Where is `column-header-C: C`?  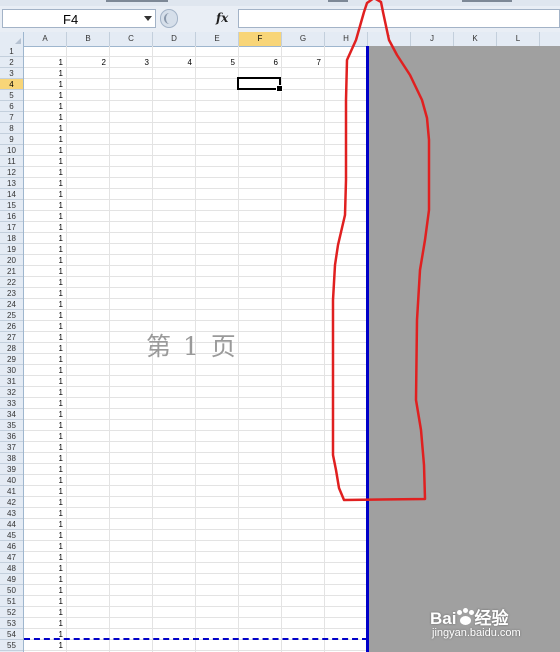
column-header-C: C is located at coordinates (131, 39).